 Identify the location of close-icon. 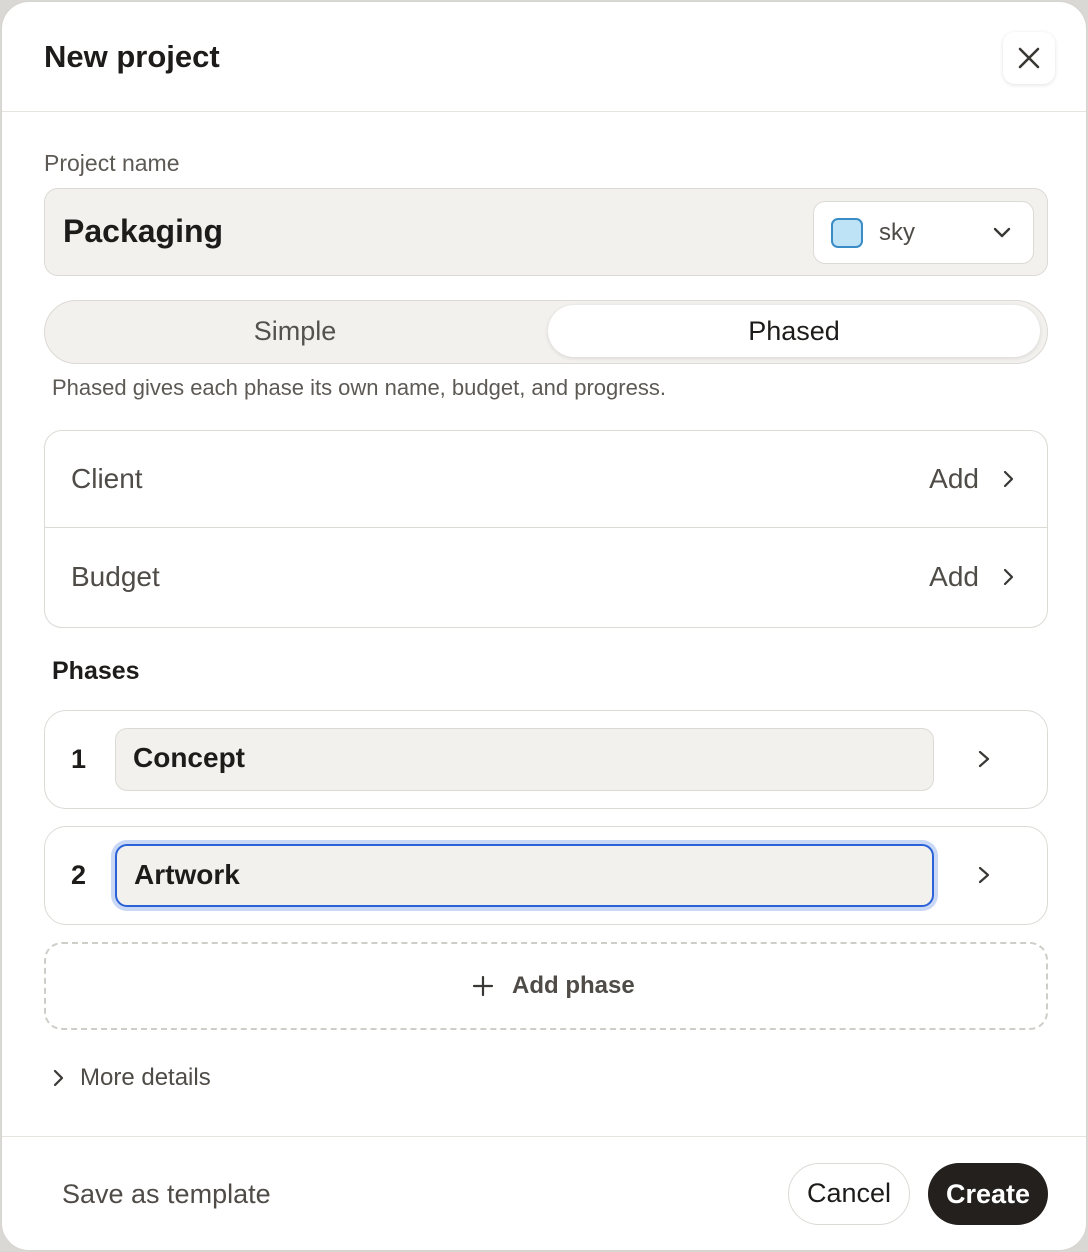
(1029, 58).